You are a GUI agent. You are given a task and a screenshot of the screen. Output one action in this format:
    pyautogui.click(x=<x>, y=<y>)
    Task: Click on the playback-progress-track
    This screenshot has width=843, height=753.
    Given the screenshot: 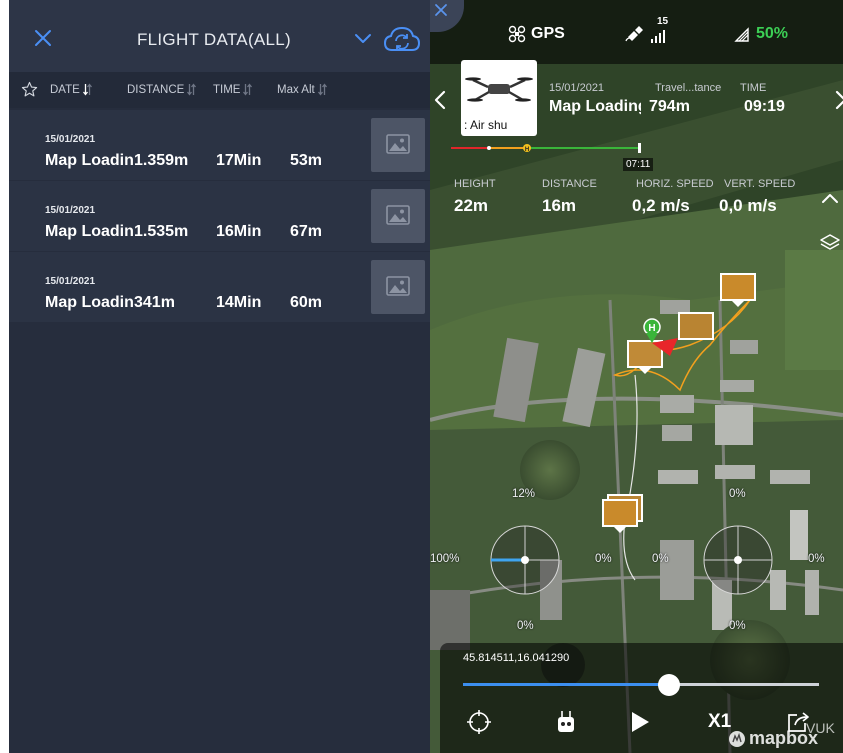 What is the action you would take?
    pyautogui.click(x=641, y=684)
    